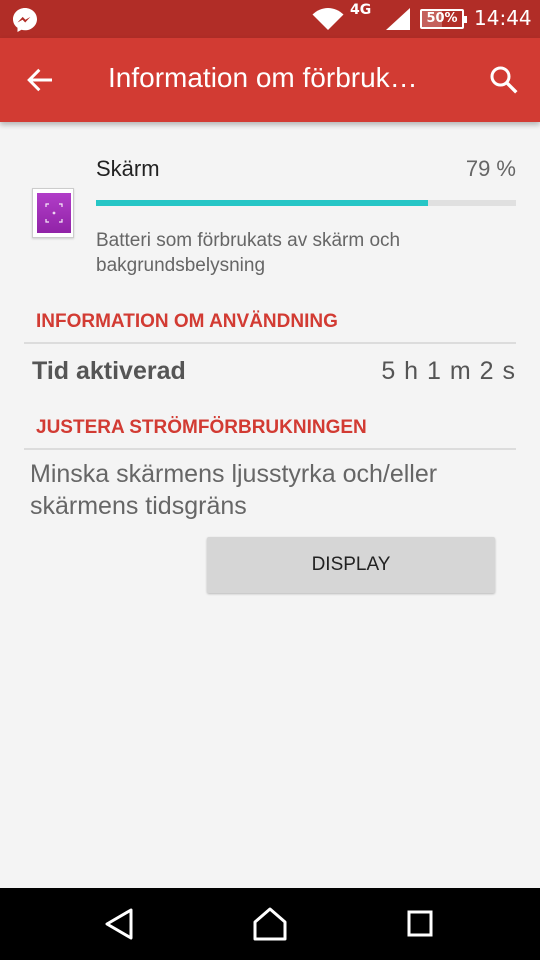 The height and width of the screenshot is (960, 540). What do you see at coordinates (109, 371) in the screenshot?
I see `active-time-label: Tid aktiverad` at bounding box center [109, 371].